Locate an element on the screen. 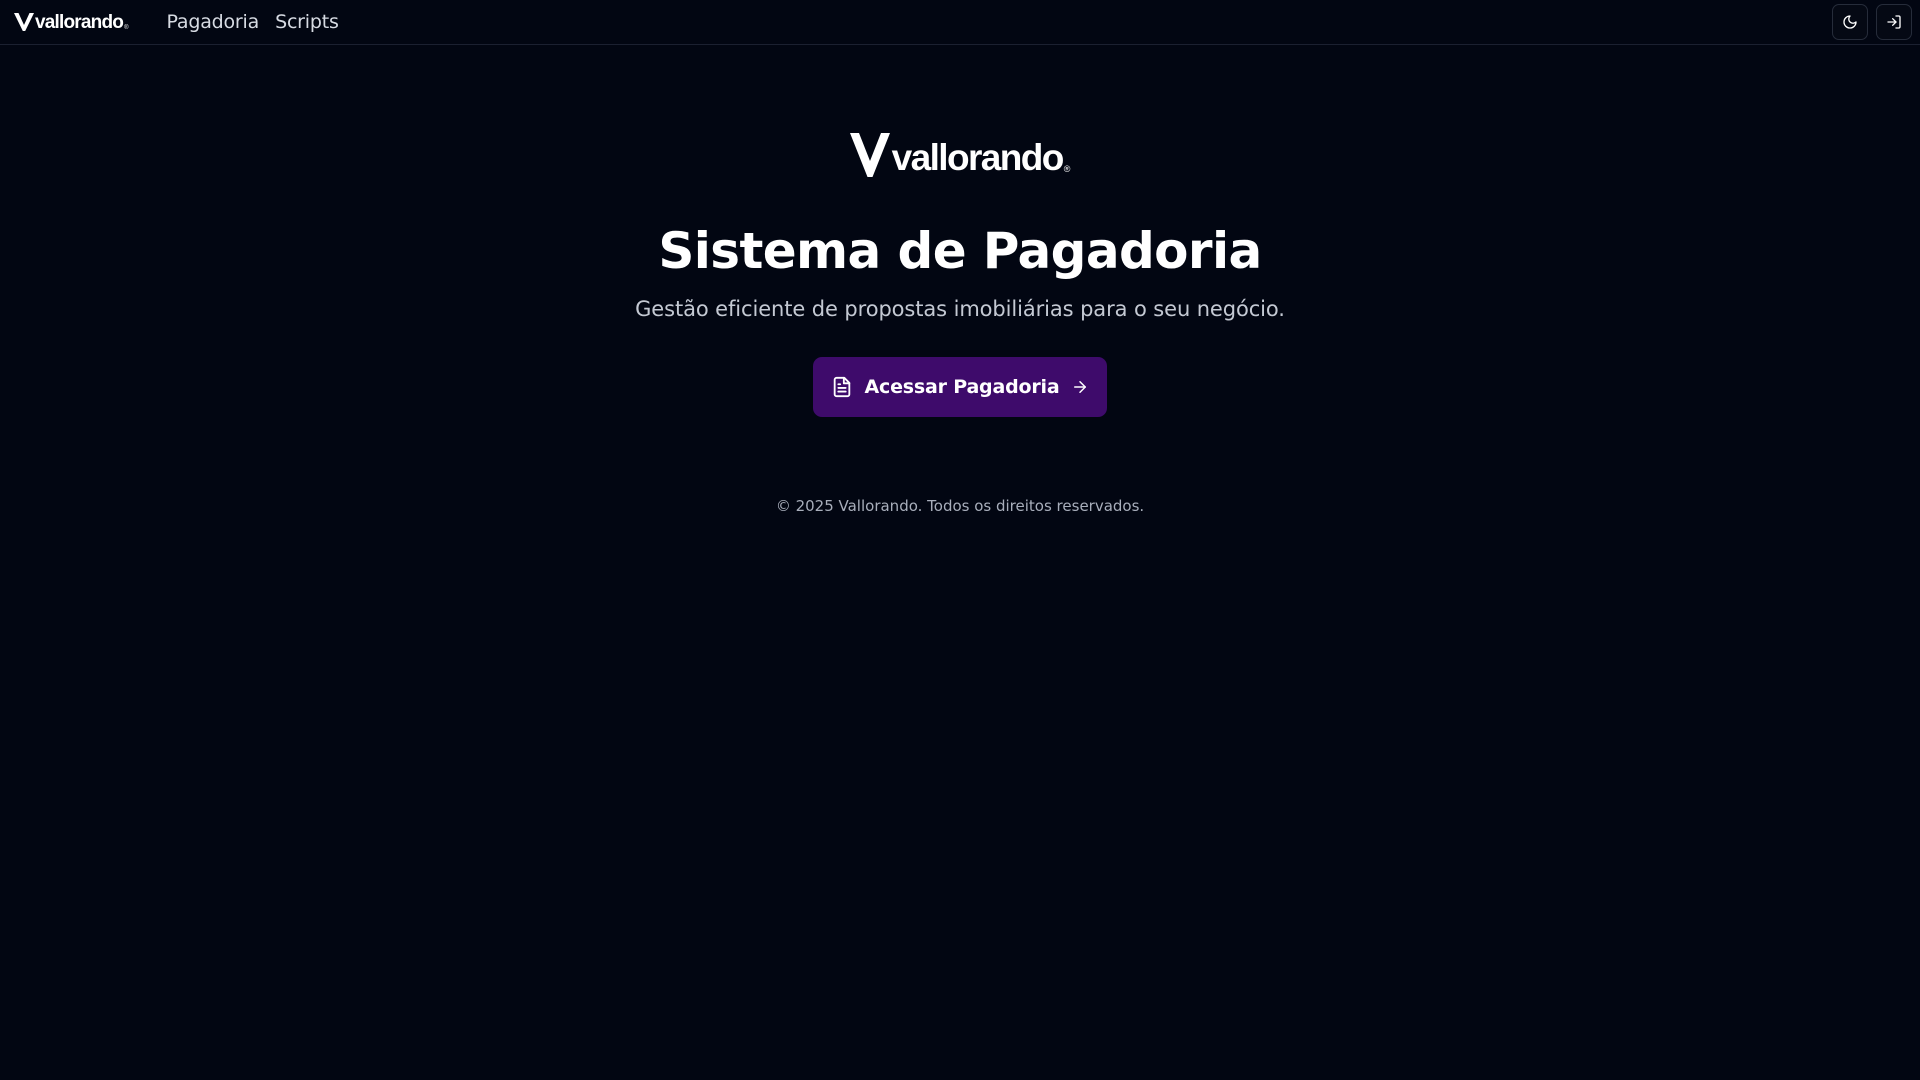 This screenshot has width=1920, height=1080. vallorando-v-icon is located at coordinates (869, 155).